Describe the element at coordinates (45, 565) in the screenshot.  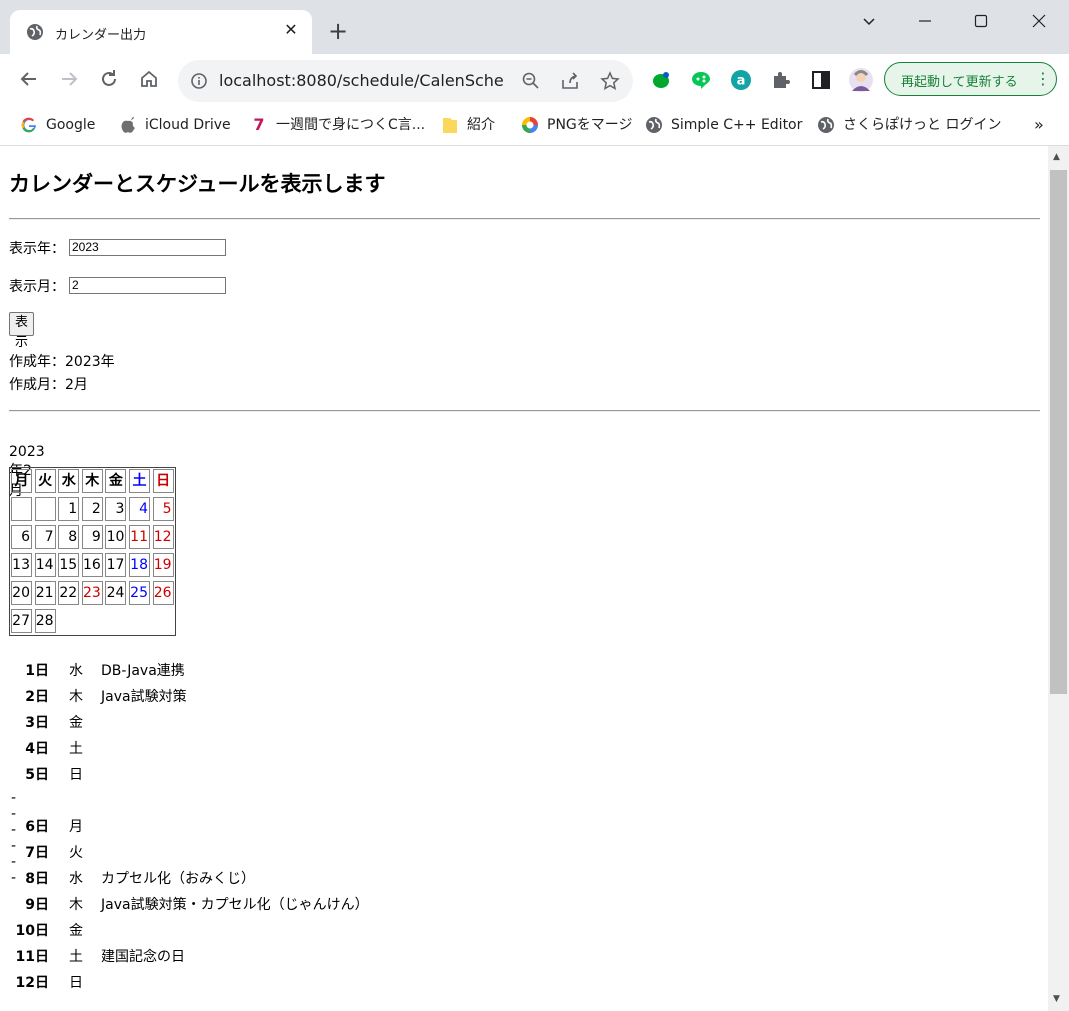
I see `calendar-day-cell: 14` at that location.